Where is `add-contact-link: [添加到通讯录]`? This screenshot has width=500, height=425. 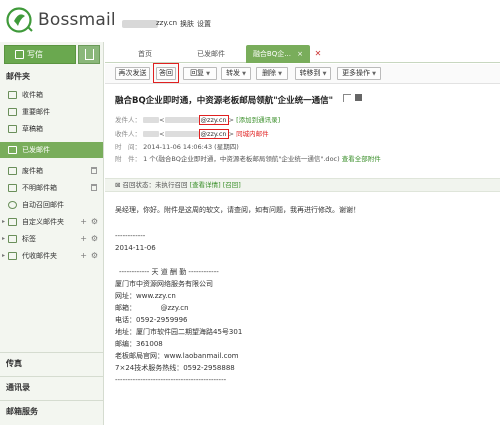
add-contact-link: [添加到通讯录] is located at coordinates (258, 120).